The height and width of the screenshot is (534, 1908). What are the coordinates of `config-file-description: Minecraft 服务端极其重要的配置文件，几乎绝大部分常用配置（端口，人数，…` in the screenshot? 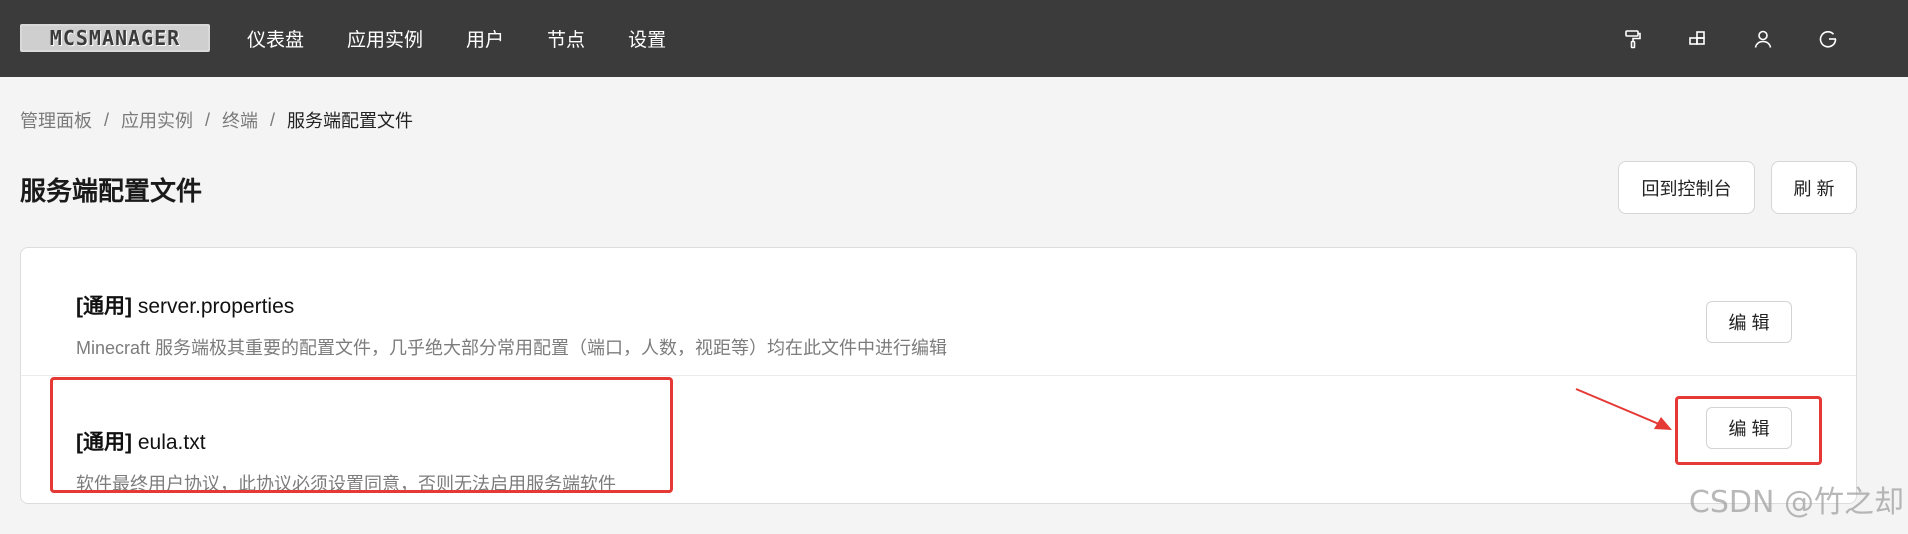 It's located at (512, 348).